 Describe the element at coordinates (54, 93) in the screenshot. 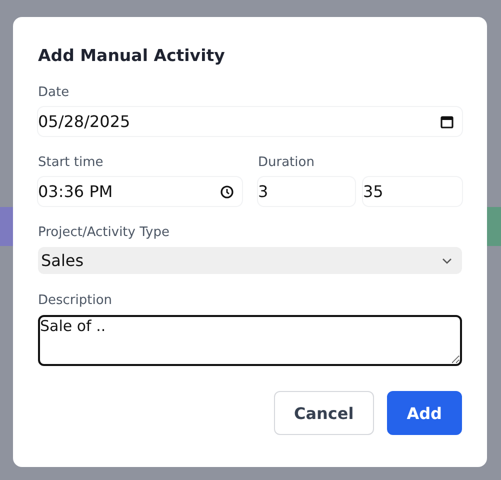

I see `field-label: Date` at that location.